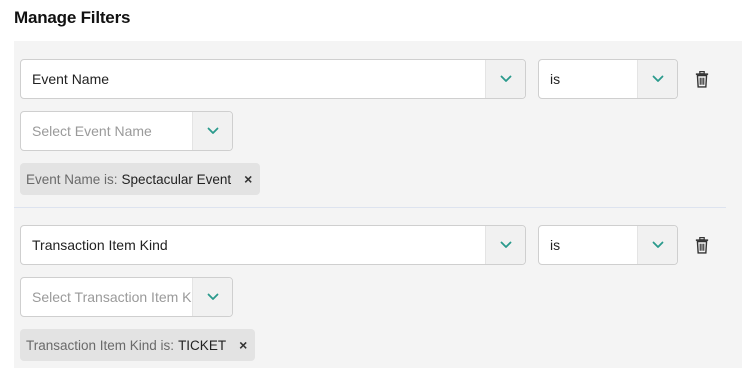 The width and height of the screenshot is (742, 368). Describe the element at coordinates (72, 179) in the screenshot. I see `filter-chip-key: Event Name is:` at that location.